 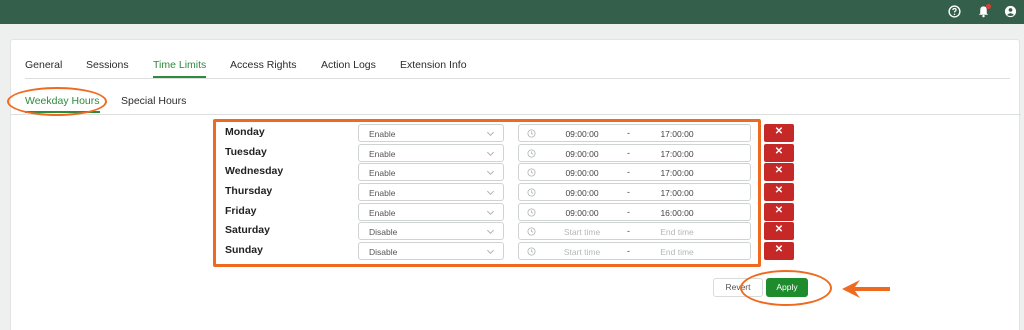 What do you see at coordinates (43, 65) in the screenshot?
I see `tab-general: General` at bounding box center [43, 65].